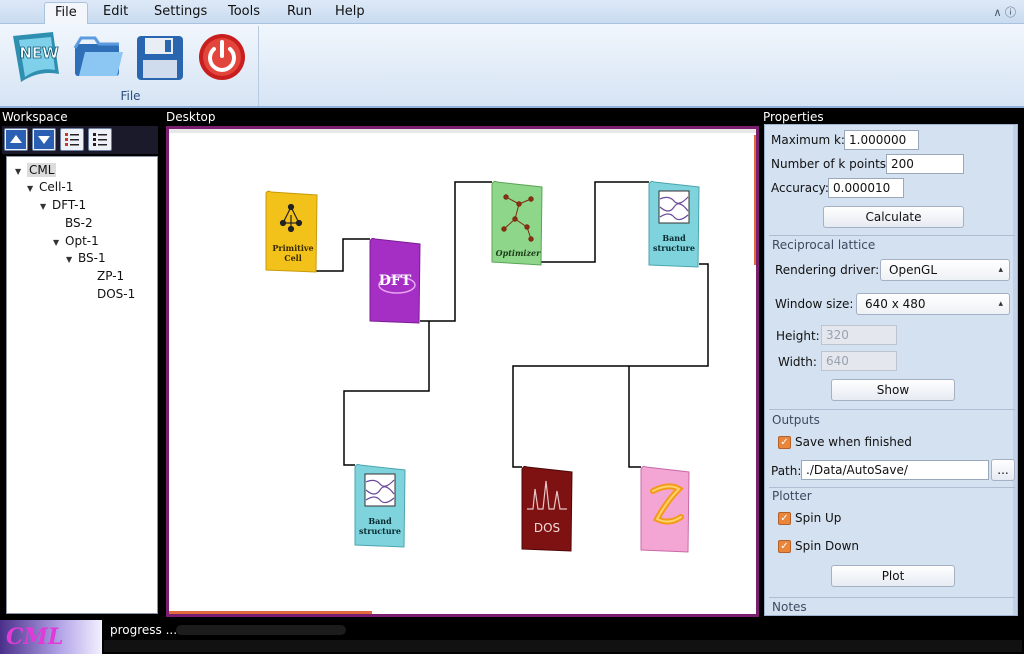 The image size is (1024, 654). Describe the element at coordinates (793, 117) in the screenshot. I see `properties-title: Properties` at that location.